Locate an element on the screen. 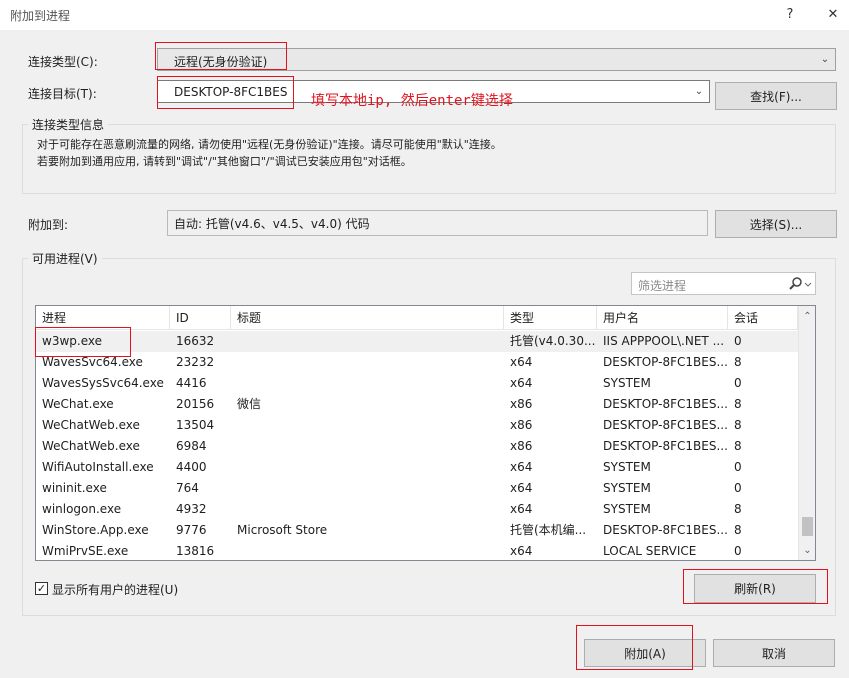  connection-target-label: 连接目标(T): is located at coordinates (62, 94).